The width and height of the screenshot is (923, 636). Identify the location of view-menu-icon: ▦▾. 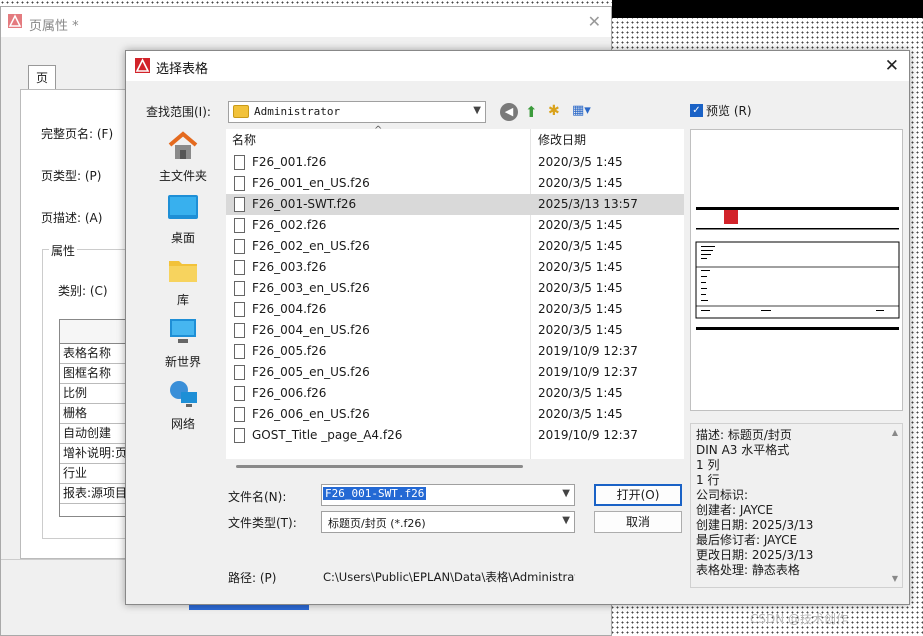
(581, 110).